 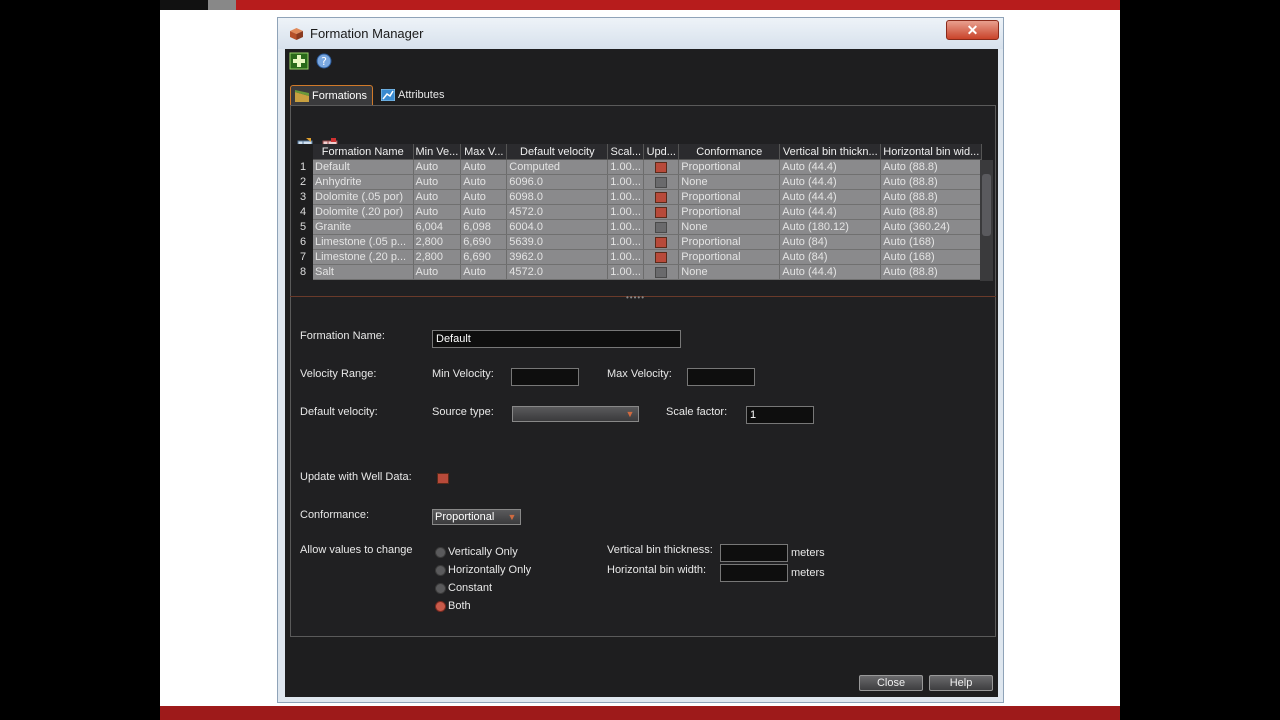 What do you see at coordinates (363, 212) in the screenshot?
I see `table-cell: Dolomite (.20 por)` at bounding box center [363, 212].